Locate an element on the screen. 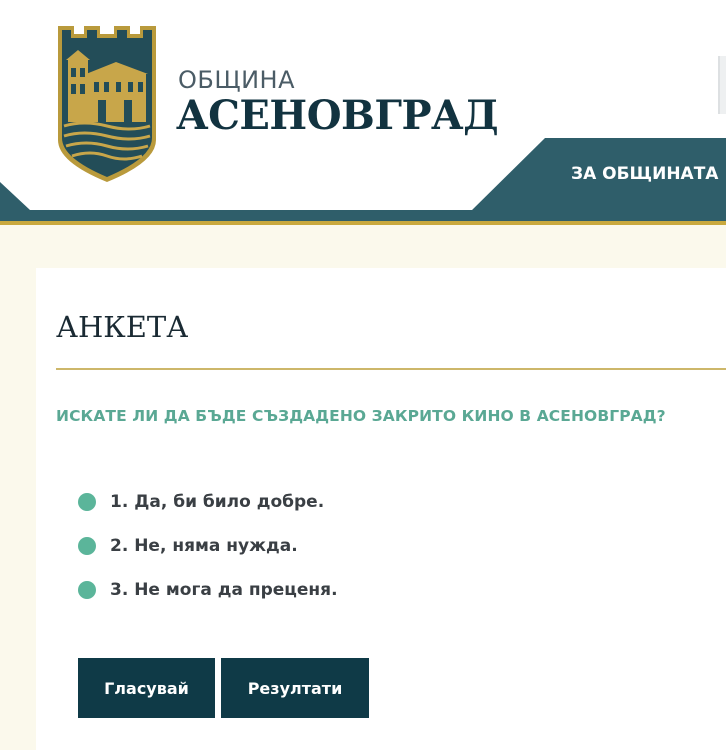 The image size is (726, 750). asenovgrad-crest-icon is located at coordinates (107, 104).